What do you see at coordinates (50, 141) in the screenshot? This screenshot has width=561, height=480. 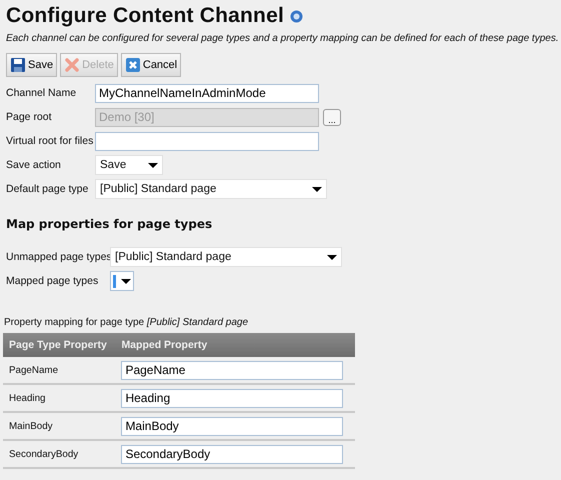 I see `field-label: Virtual root for files` at bounding box center [50, 141].